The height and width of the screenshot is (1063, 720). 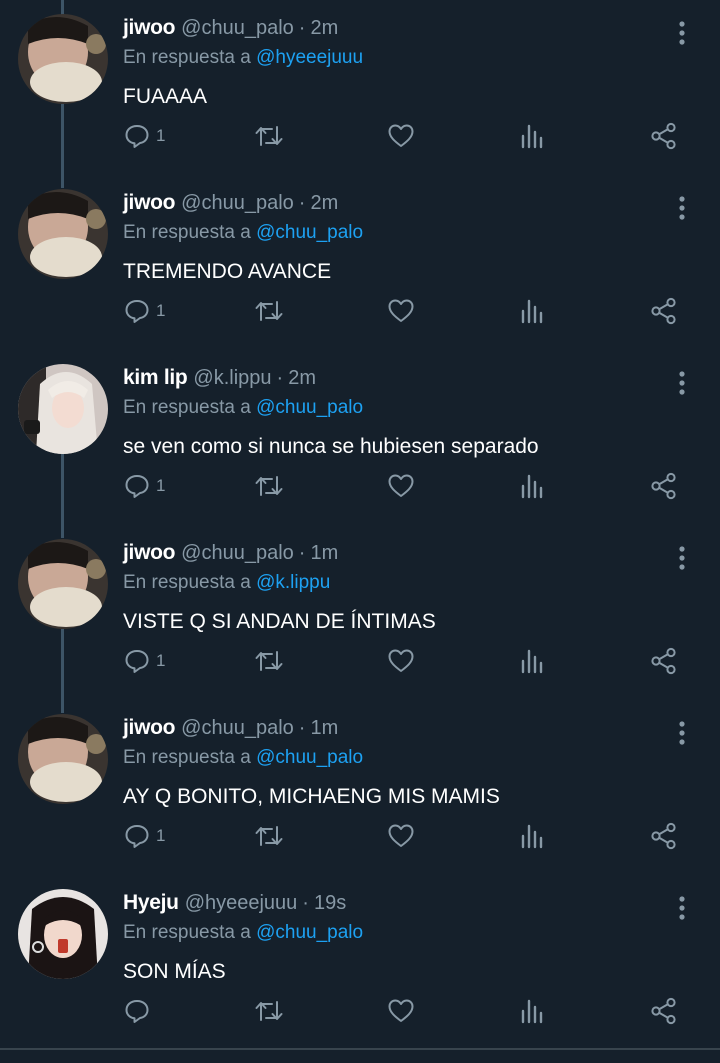 What do you see at coordinates (241, 903) in the screenshot?
I see `user-handle: @hyeeejuuu` at bounding box center [241, 903].